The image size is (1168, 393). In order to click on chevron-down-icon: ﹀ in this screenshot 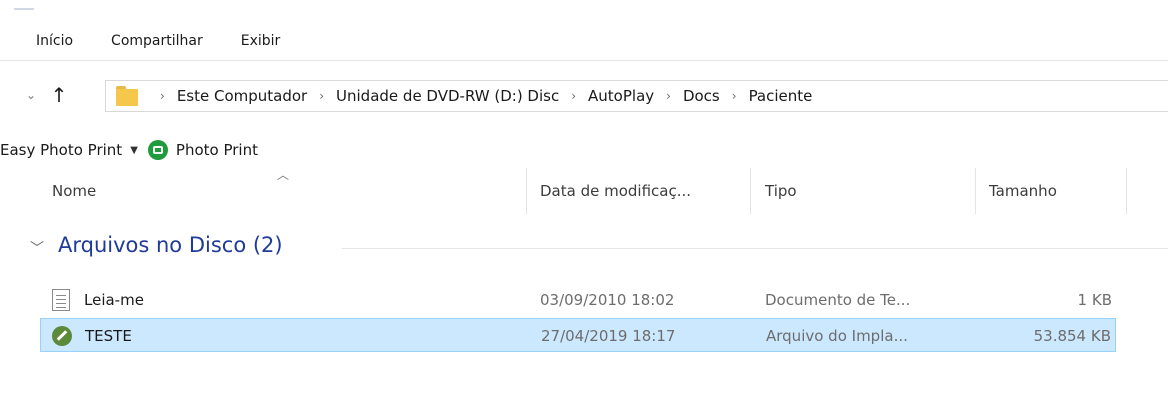, I will do `click(37, 248)`.